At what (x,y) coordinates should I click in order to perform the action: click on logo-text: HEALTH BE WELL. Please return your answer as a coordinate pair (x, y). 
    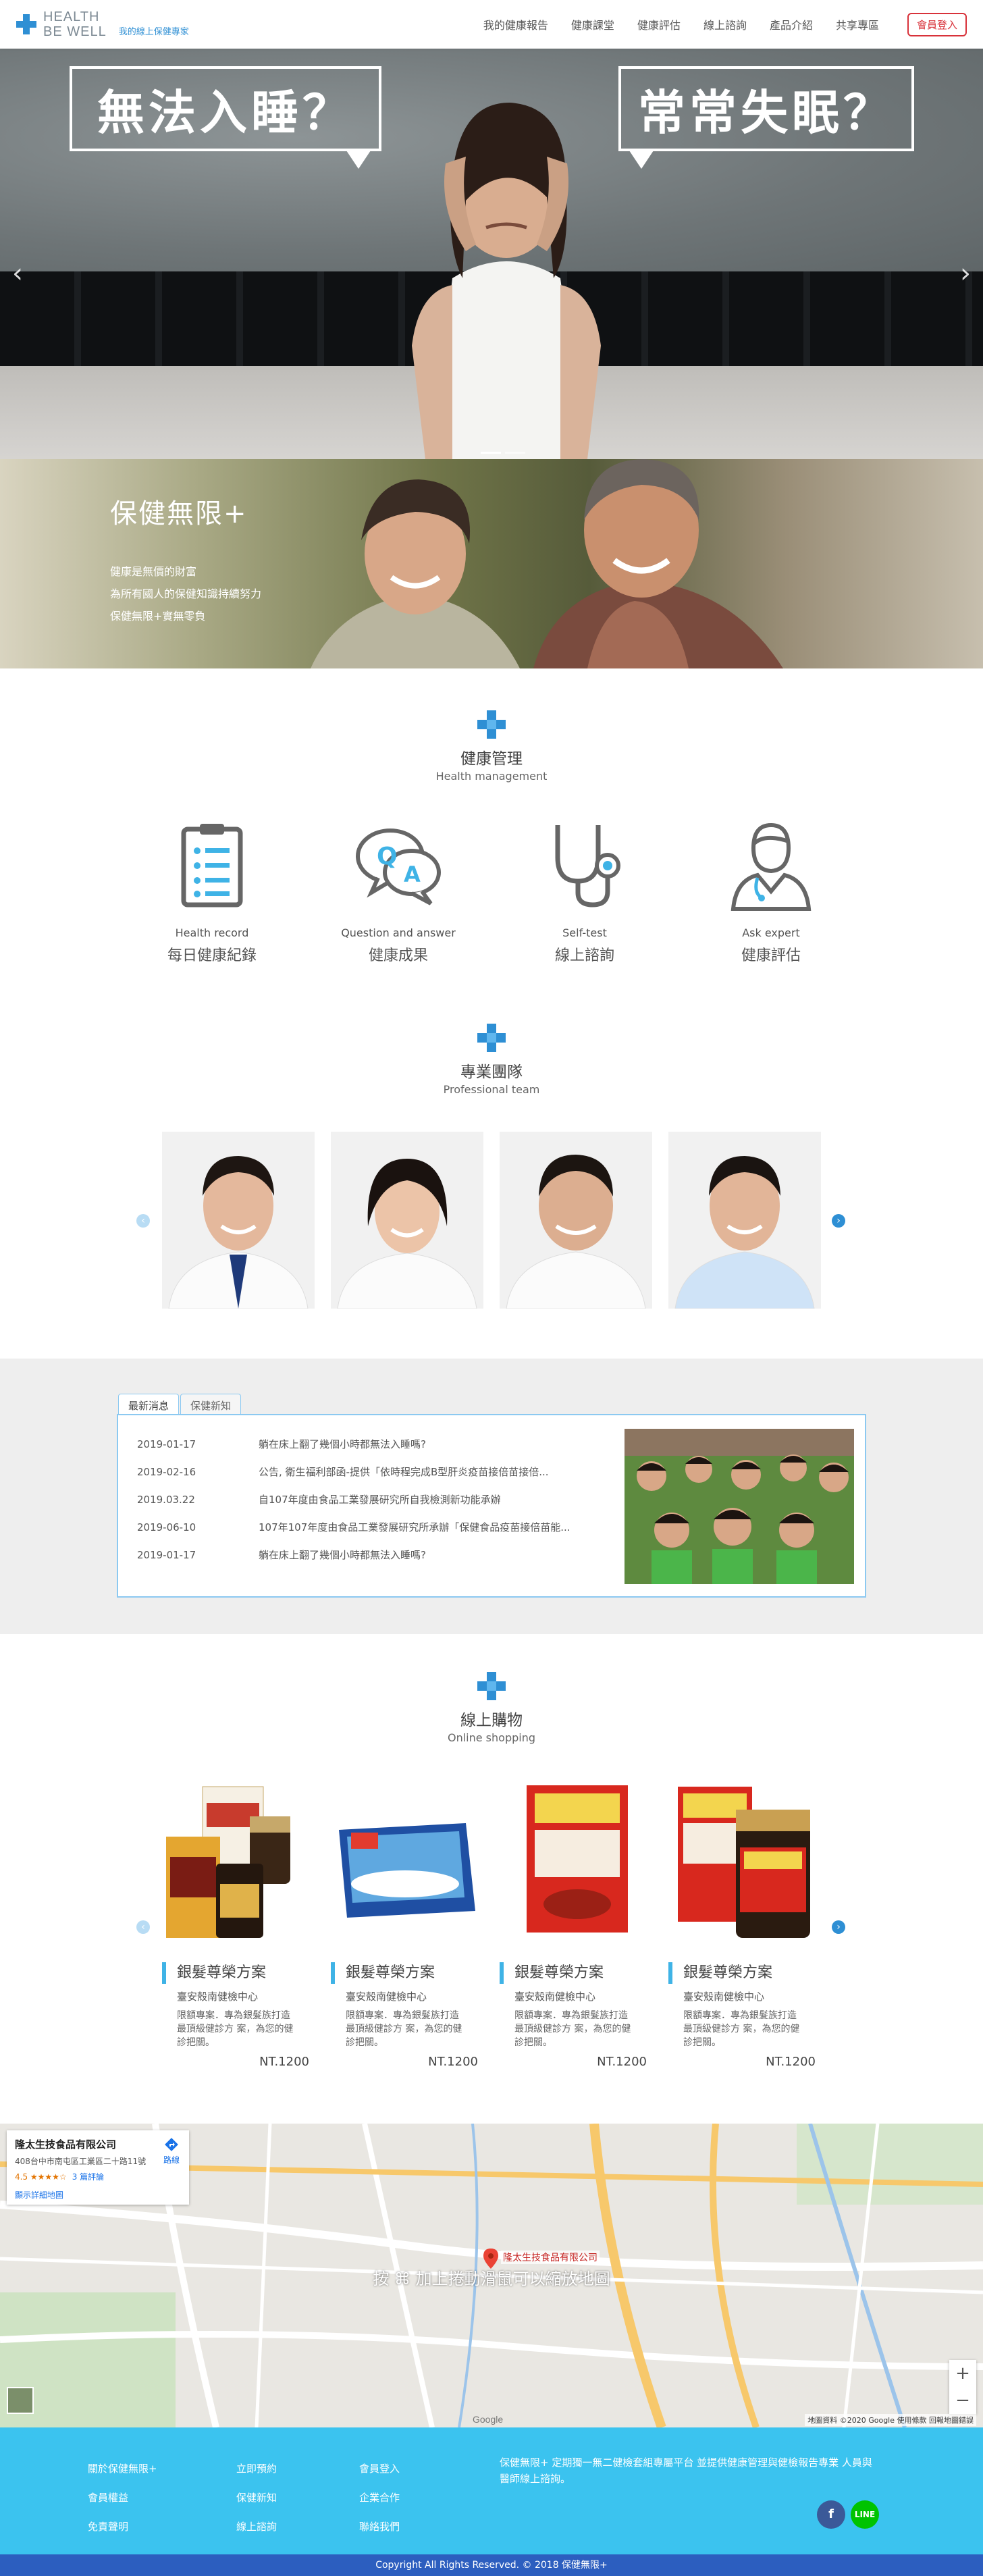
    Looking at the image, I should click on (75, 24).